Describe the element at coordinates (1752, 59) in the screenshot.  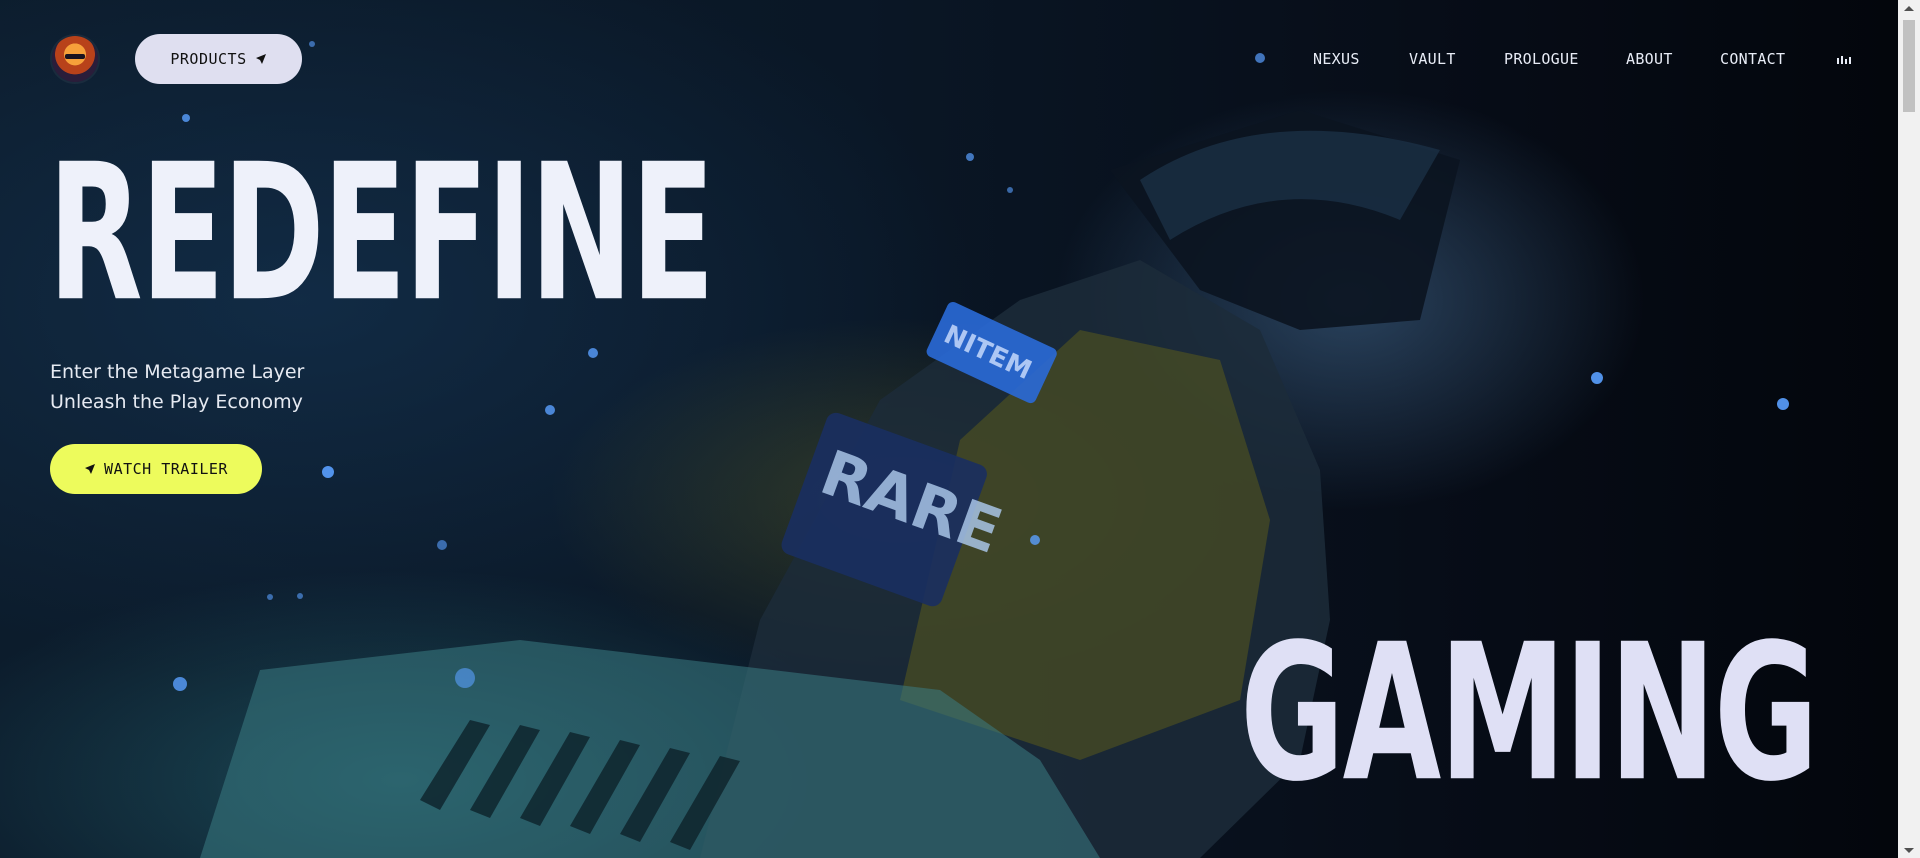
I see `nav-item-contact: CONTACT` at that location.